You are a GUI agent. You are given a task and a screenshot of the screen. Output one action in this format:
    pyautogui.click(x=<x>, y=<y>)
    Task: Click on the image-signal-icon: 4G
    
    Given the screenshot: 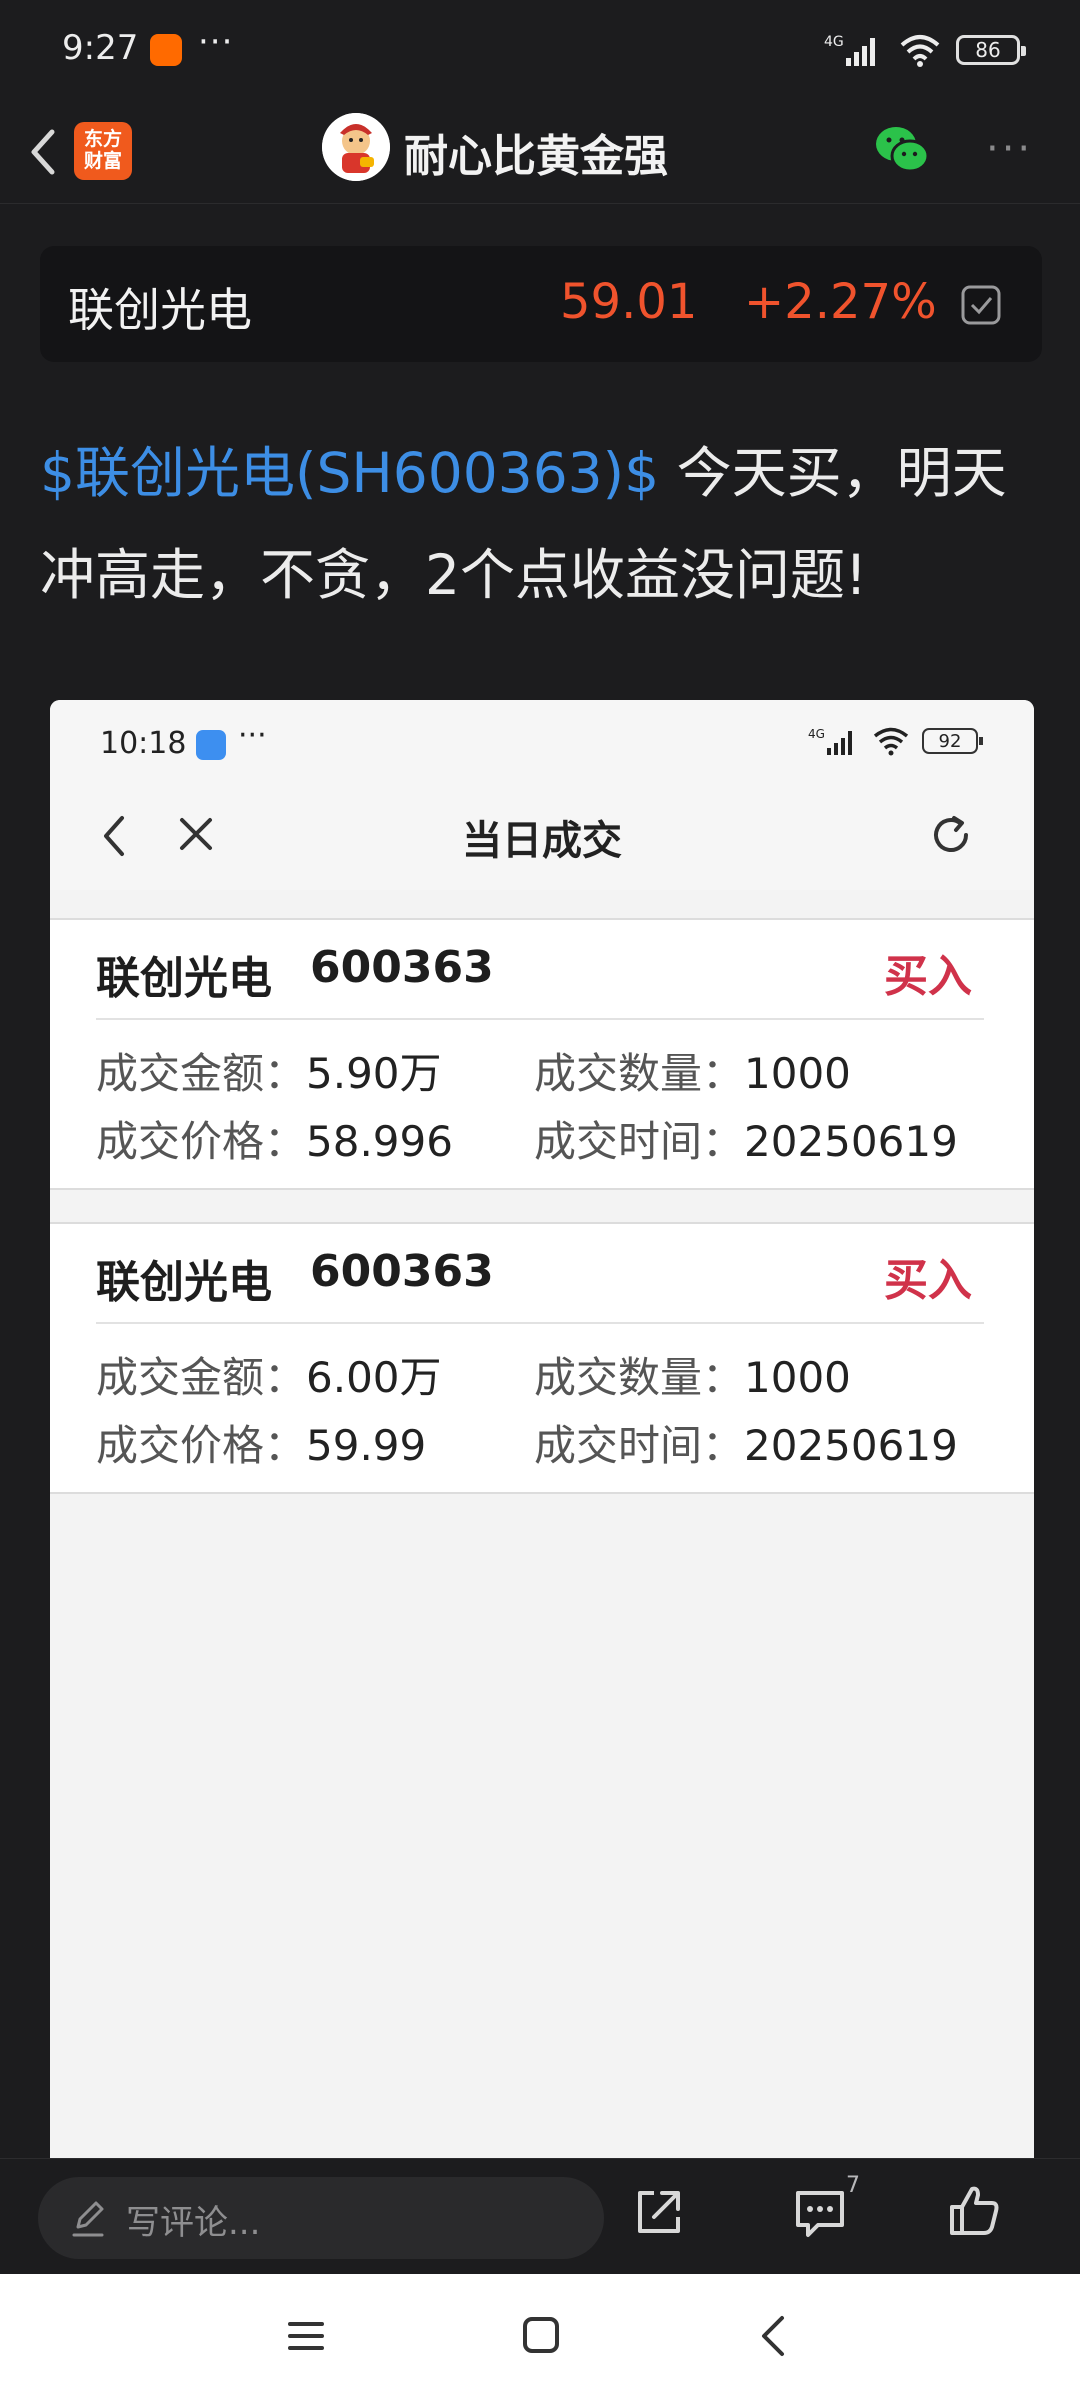 What is the action you would take?
    pyautogui.click(x=830, y=741)
    